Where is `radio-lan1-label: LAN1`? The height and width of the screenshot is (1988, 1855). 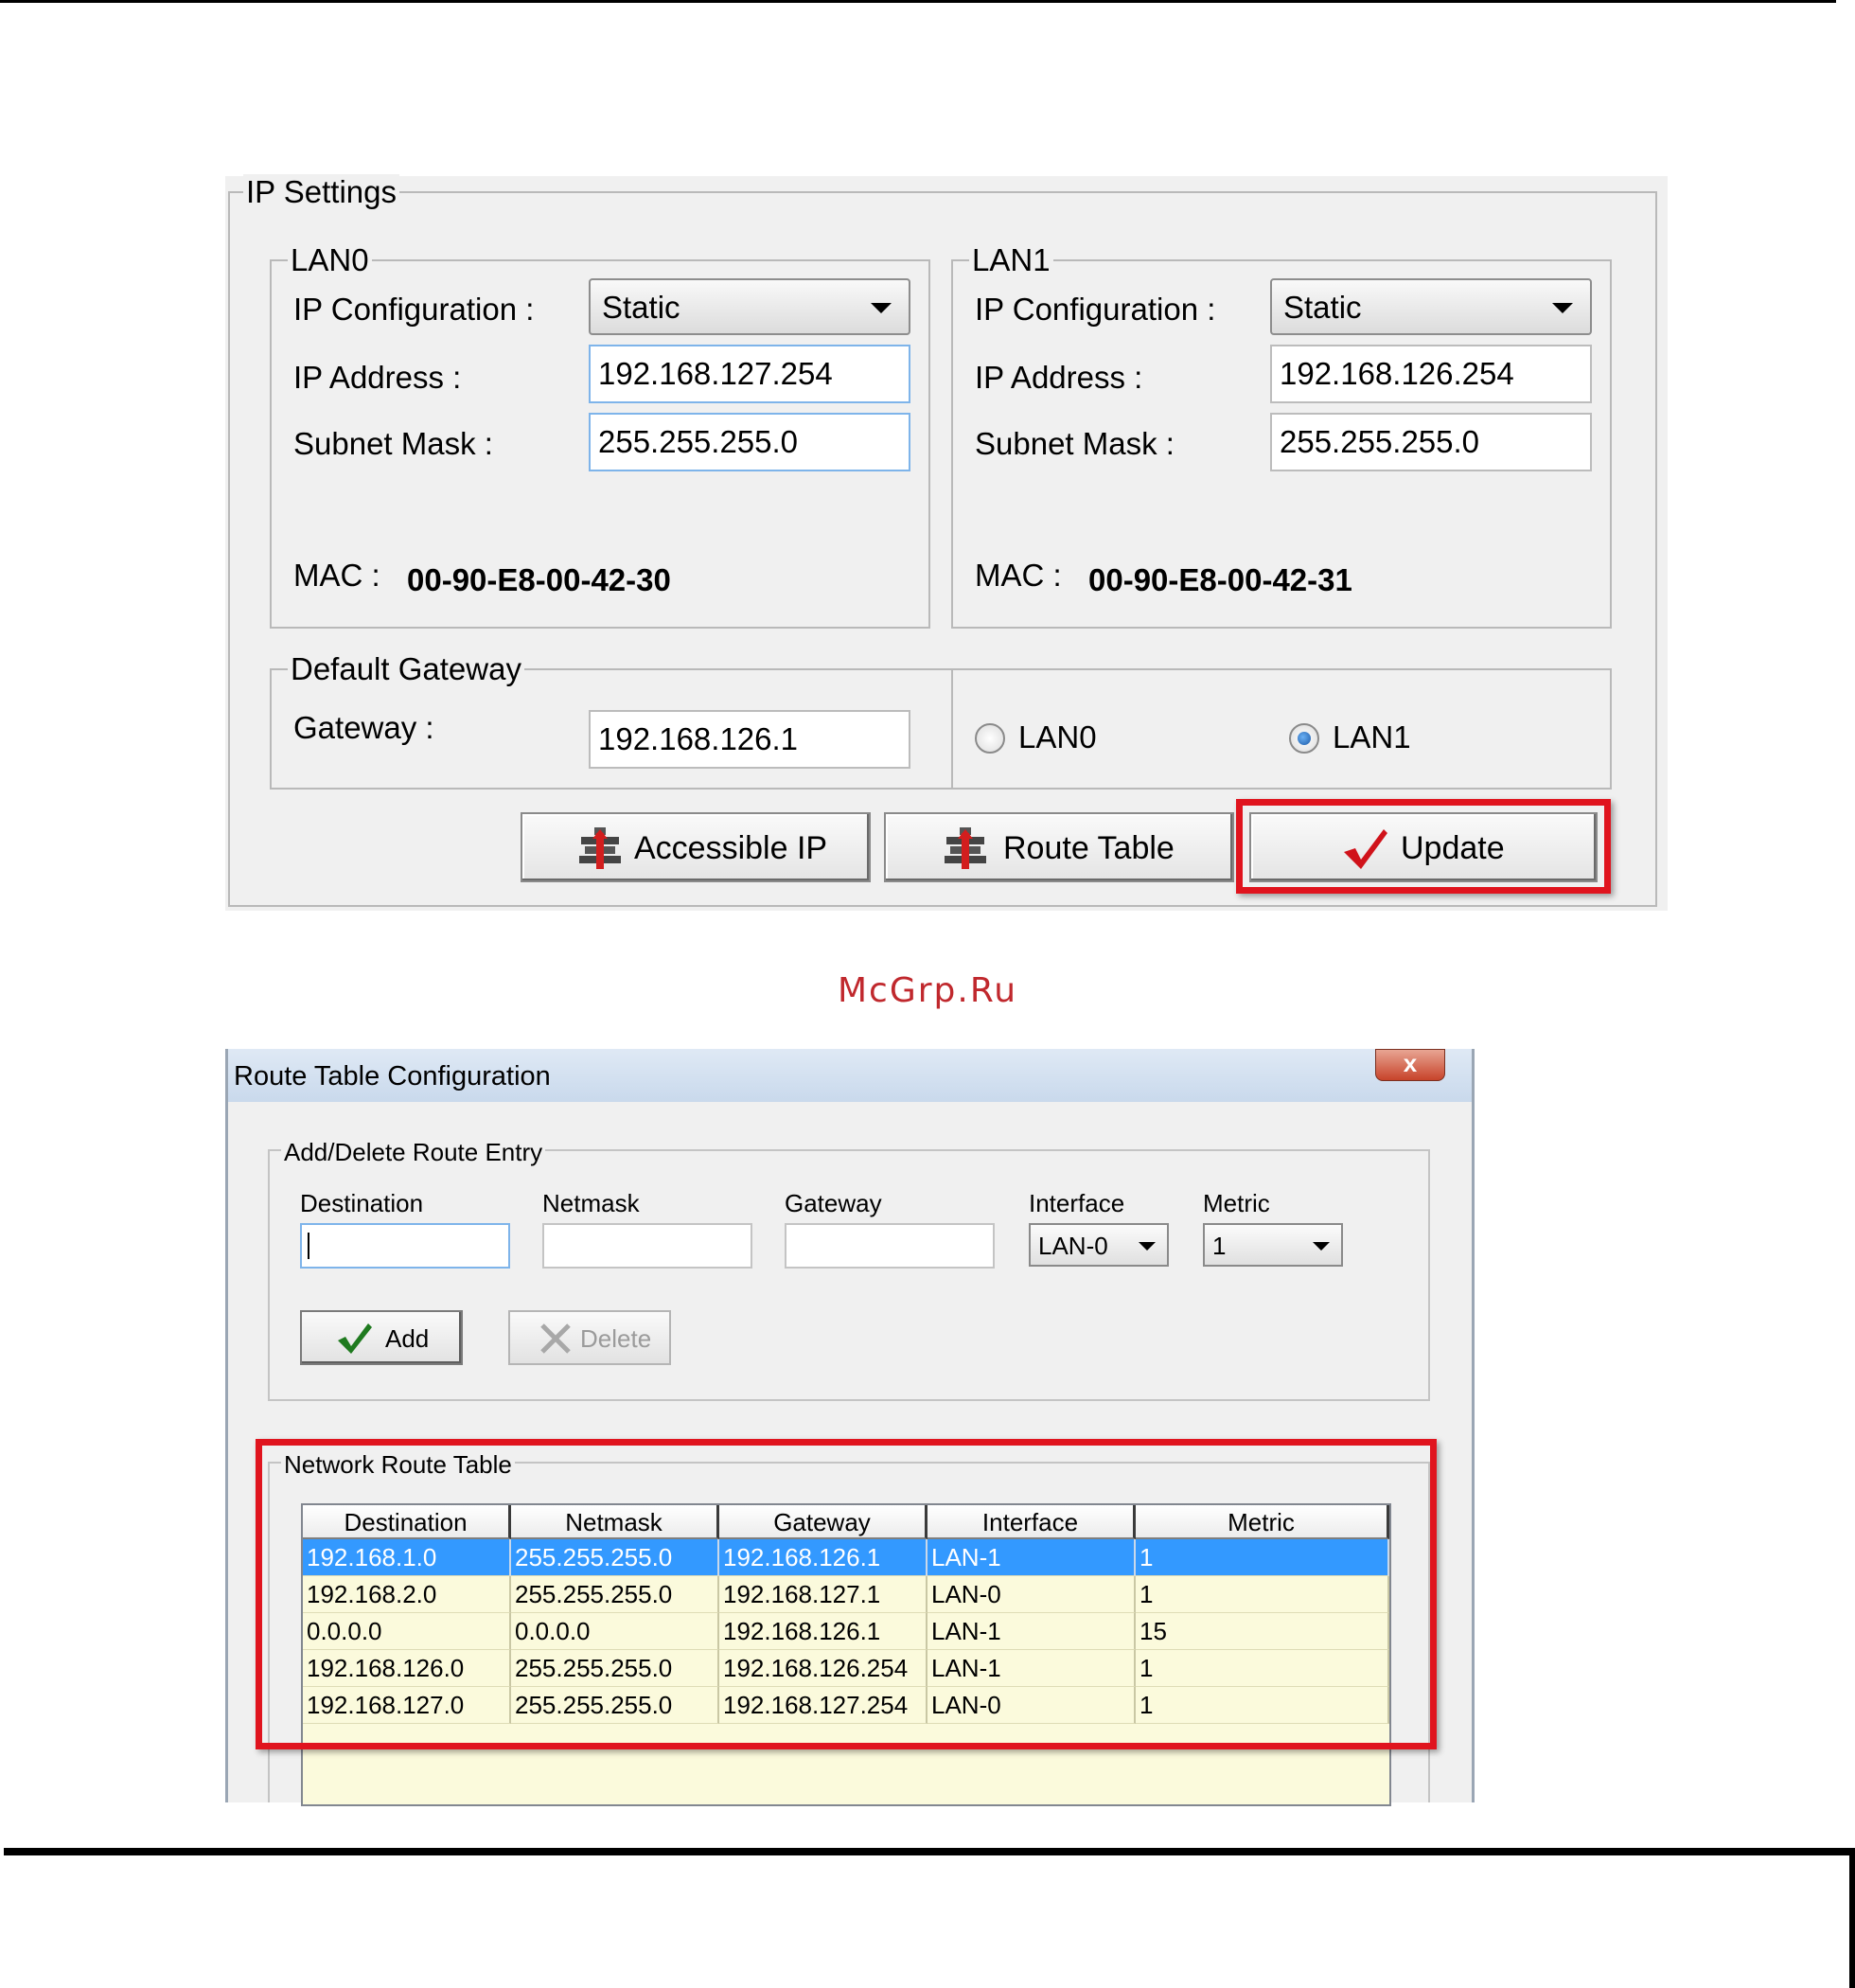 radio-lan1-label: LAN1 is located at coordinates (1372, 736).